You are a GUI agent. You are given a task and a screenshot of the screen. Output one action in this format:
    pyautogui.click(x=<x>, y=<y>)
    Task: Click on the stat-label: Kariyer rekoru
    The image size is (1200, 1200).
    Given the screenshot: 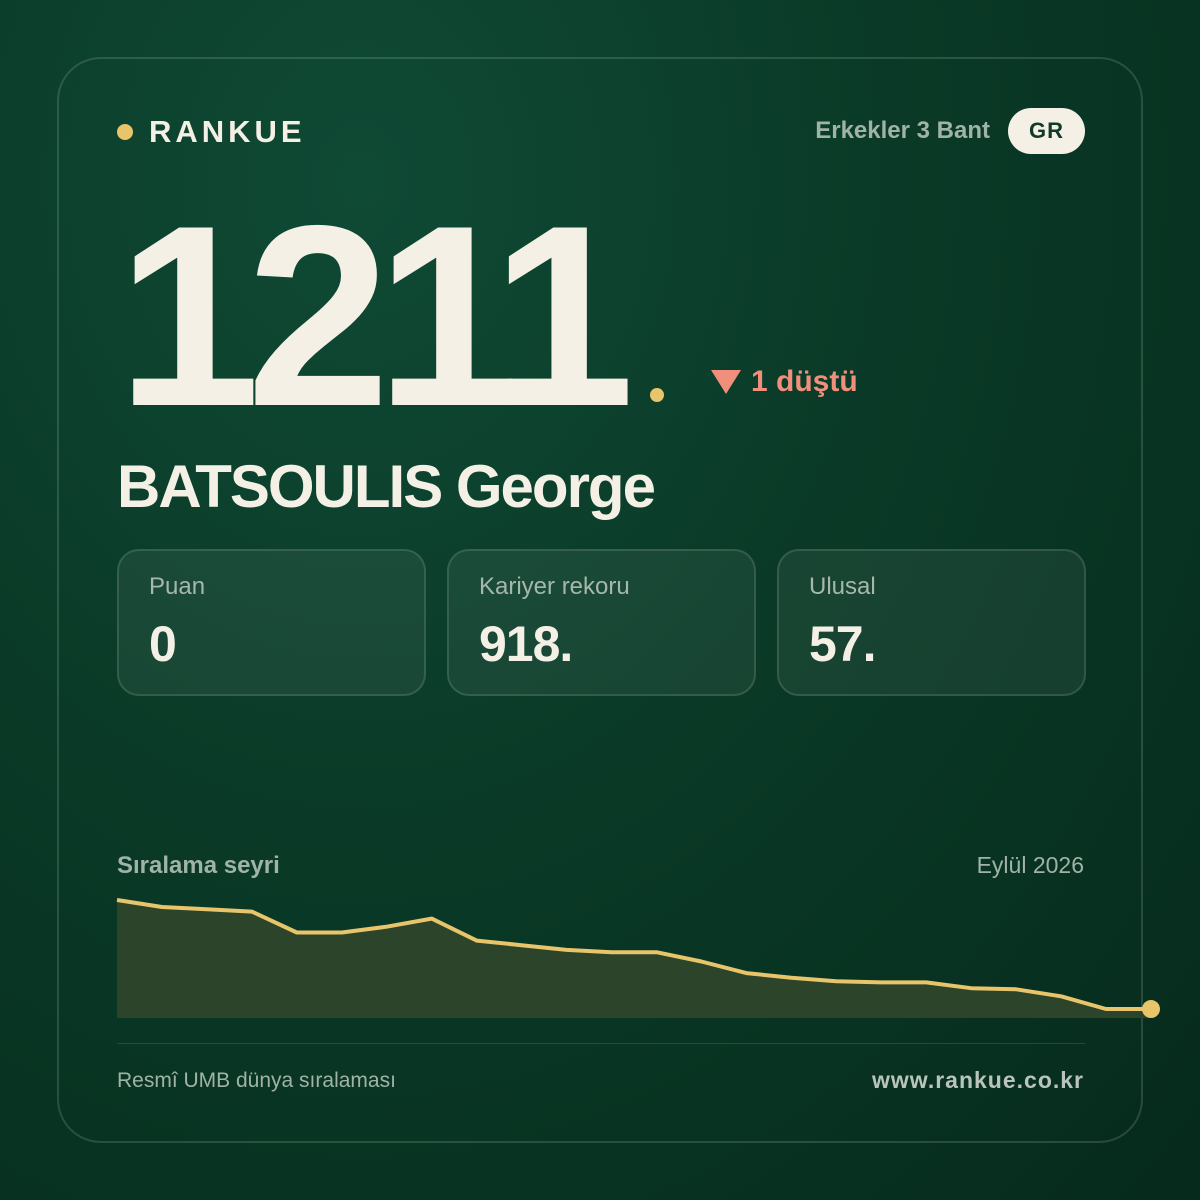 What is the action you would take?
    pyautogui.click(x=554, y=586)
    